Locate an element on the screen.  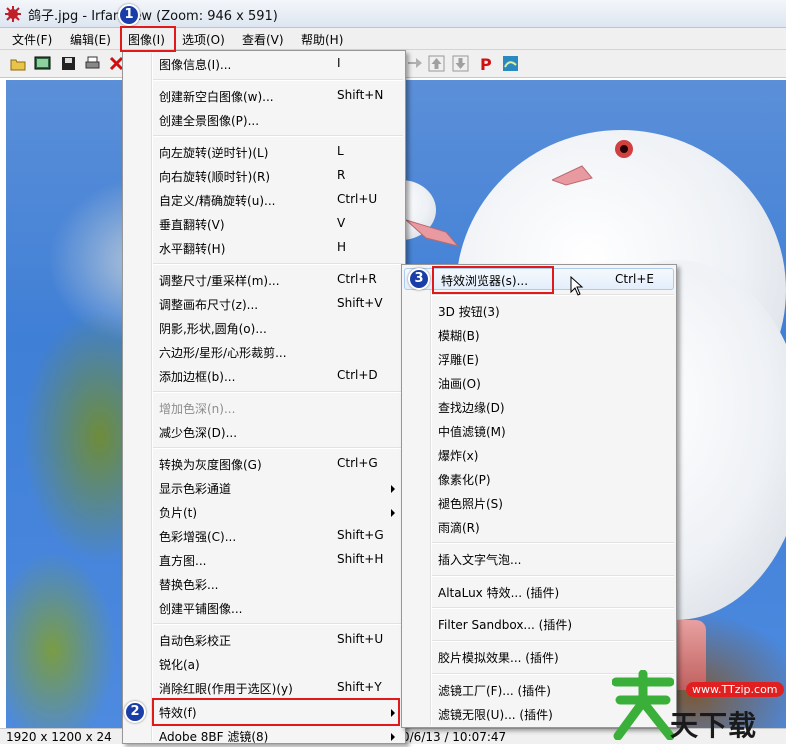
image-menu-item-sharpen: 锐化(a) is located at coordinates (264, 664).